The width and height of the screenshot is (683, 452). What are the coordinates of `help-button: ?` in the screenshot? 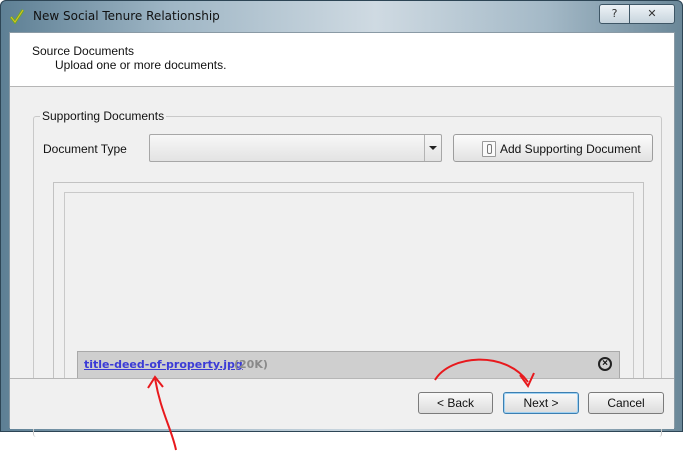 It's located at (614, 14).